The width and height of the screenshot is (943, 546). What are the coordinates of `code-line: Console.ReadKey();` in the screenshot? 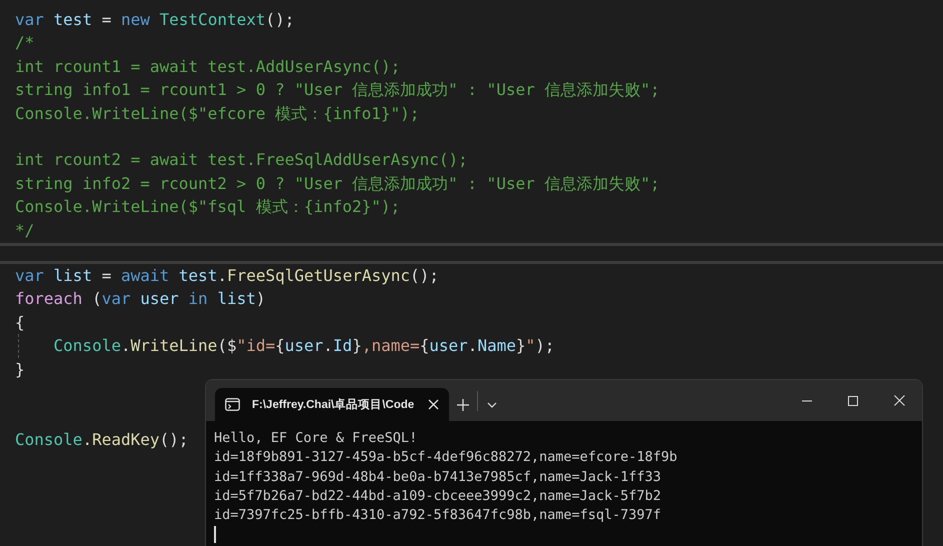 It's located at (101, 439).